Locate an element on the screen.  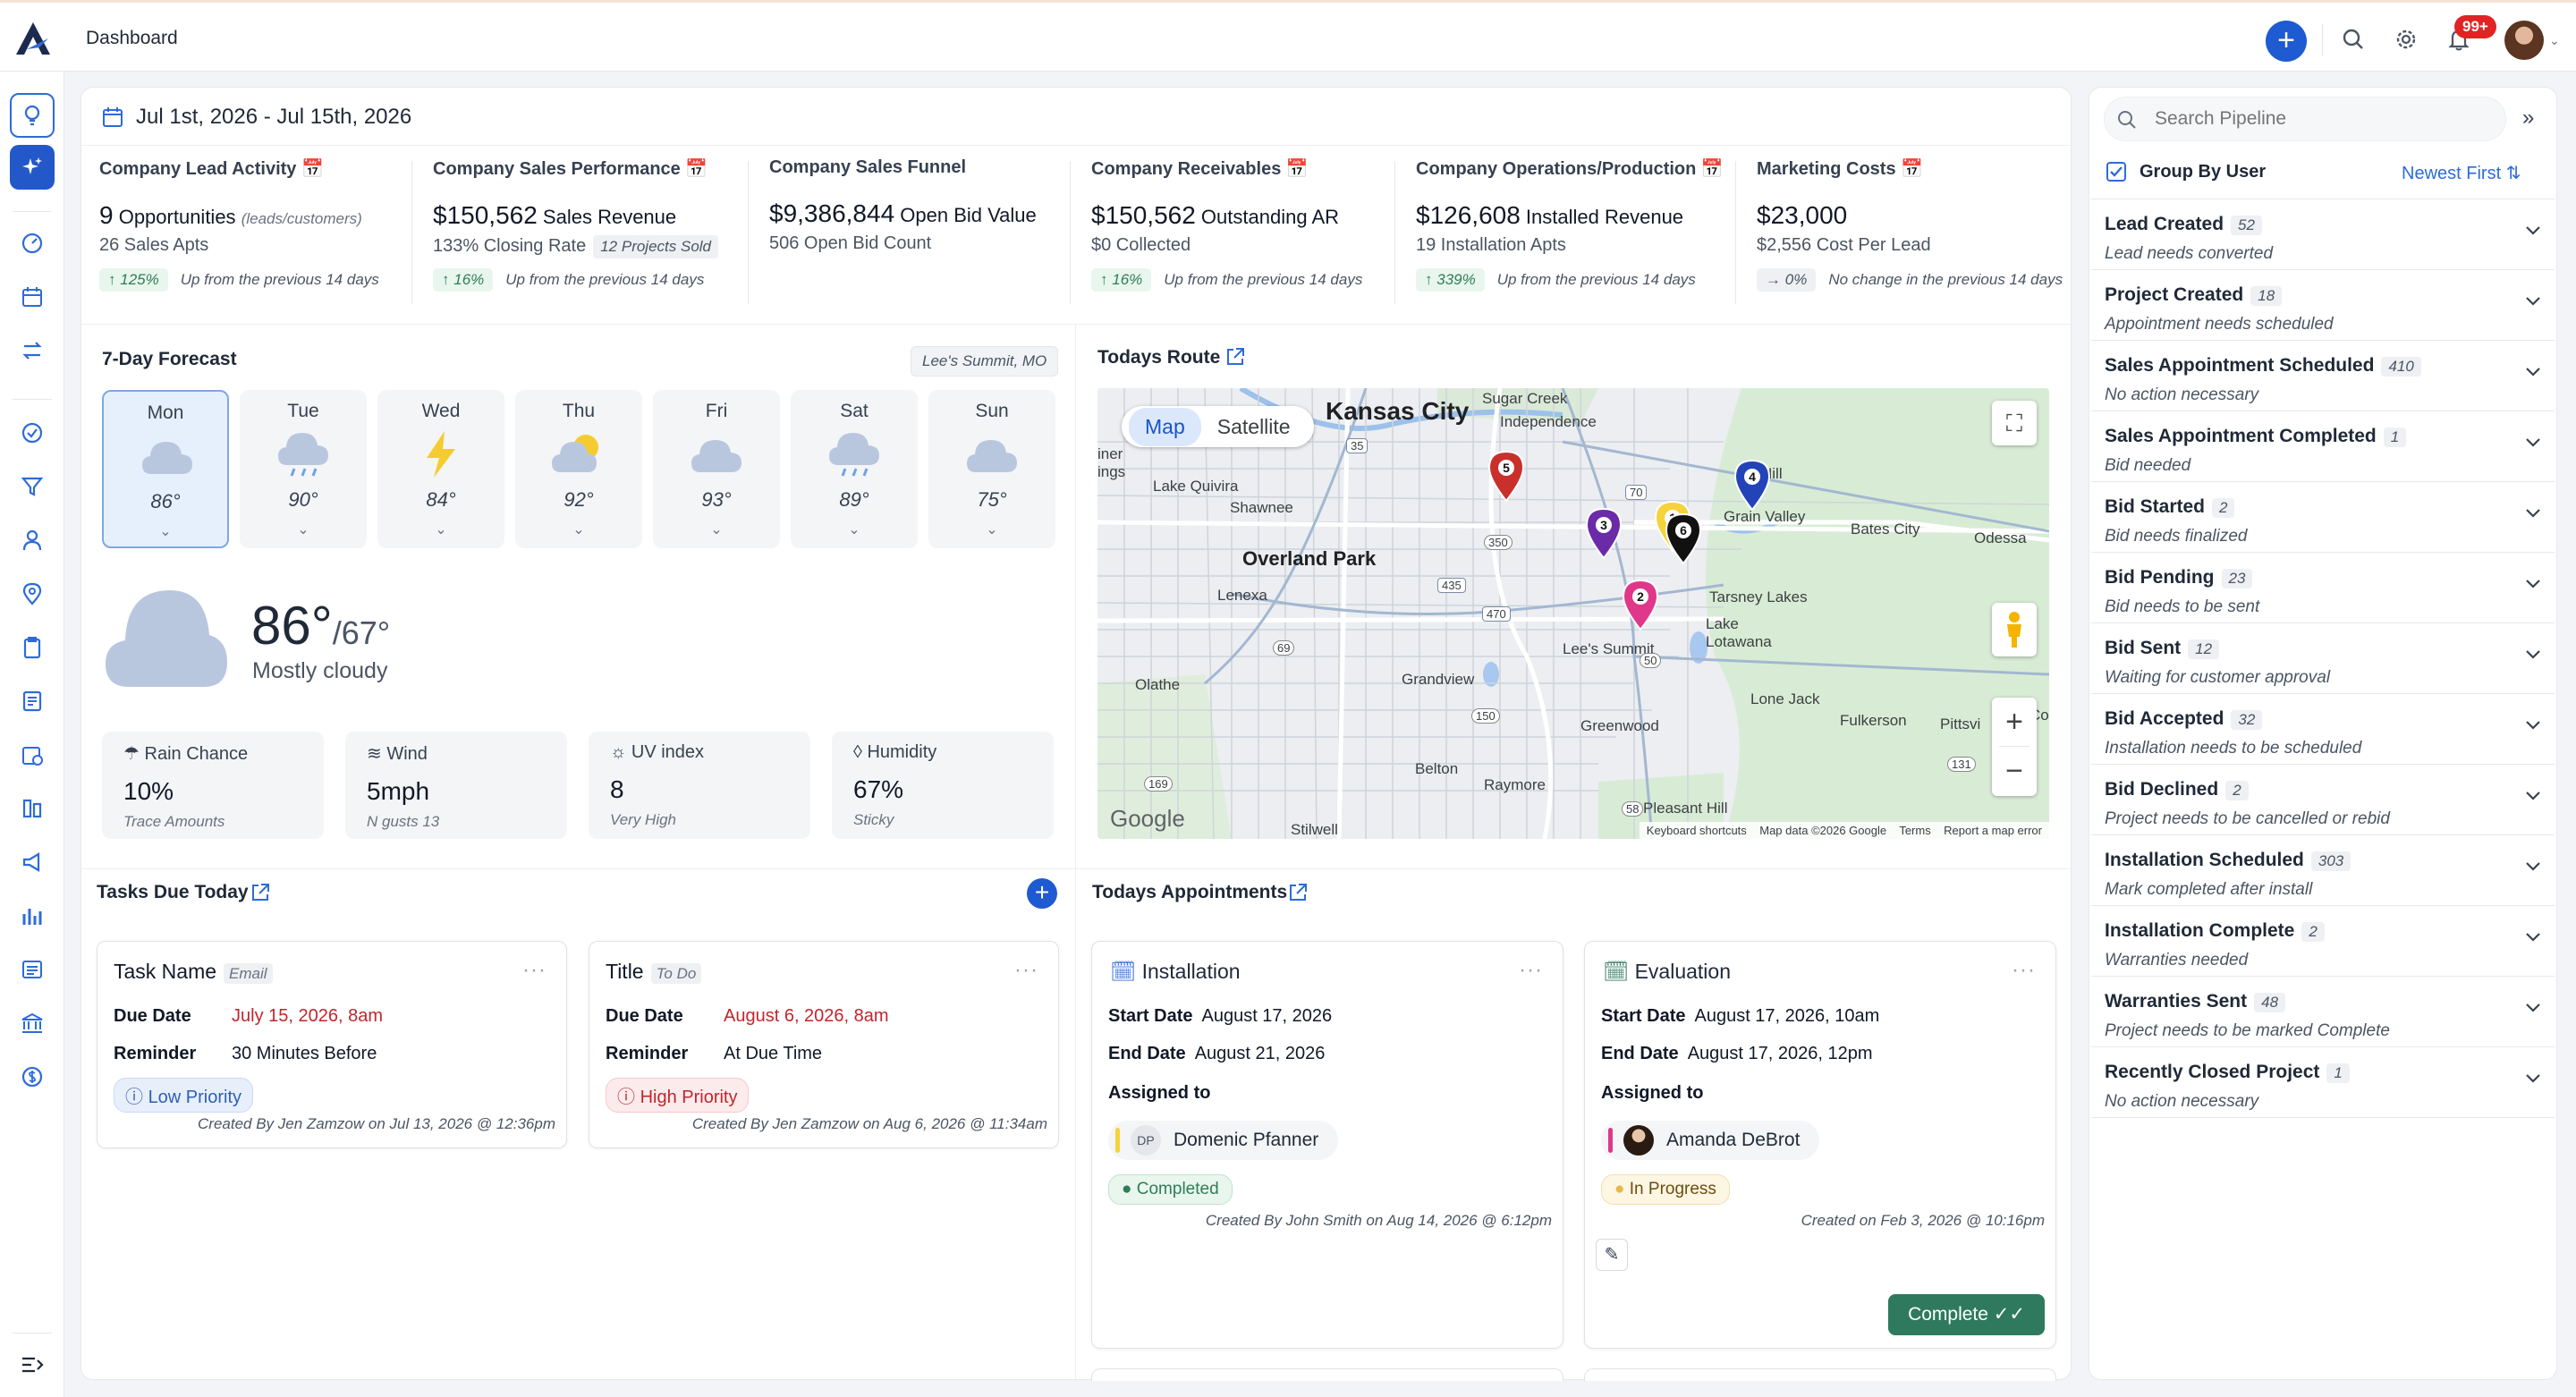
settings-gear-icon is located at coordinates (2406, 39).